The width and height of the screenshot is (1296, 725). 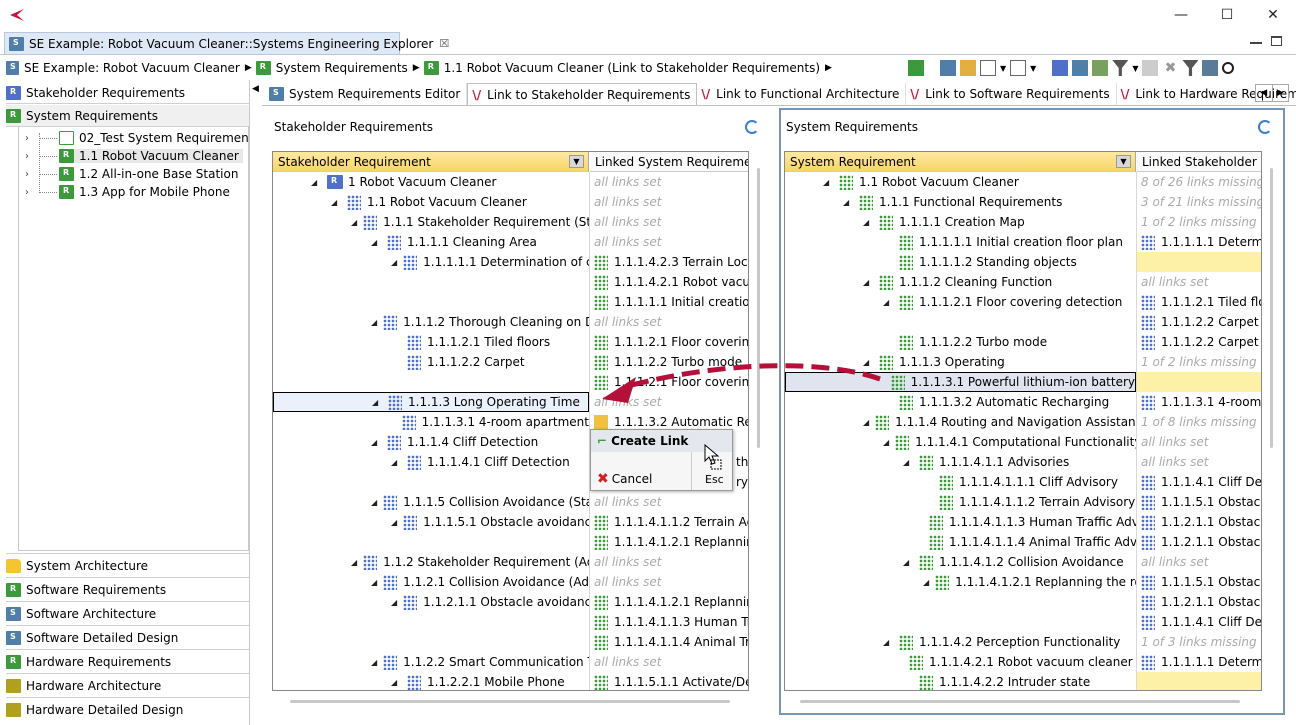 I want to click on save-icon, so click(x=1150, y=68).